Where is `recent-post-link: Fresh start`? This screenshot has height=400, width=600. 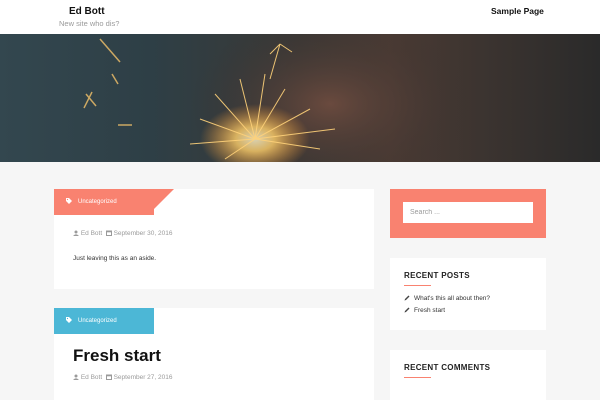 recent-post-link: Fresh start is located at coordinates (429, 310).